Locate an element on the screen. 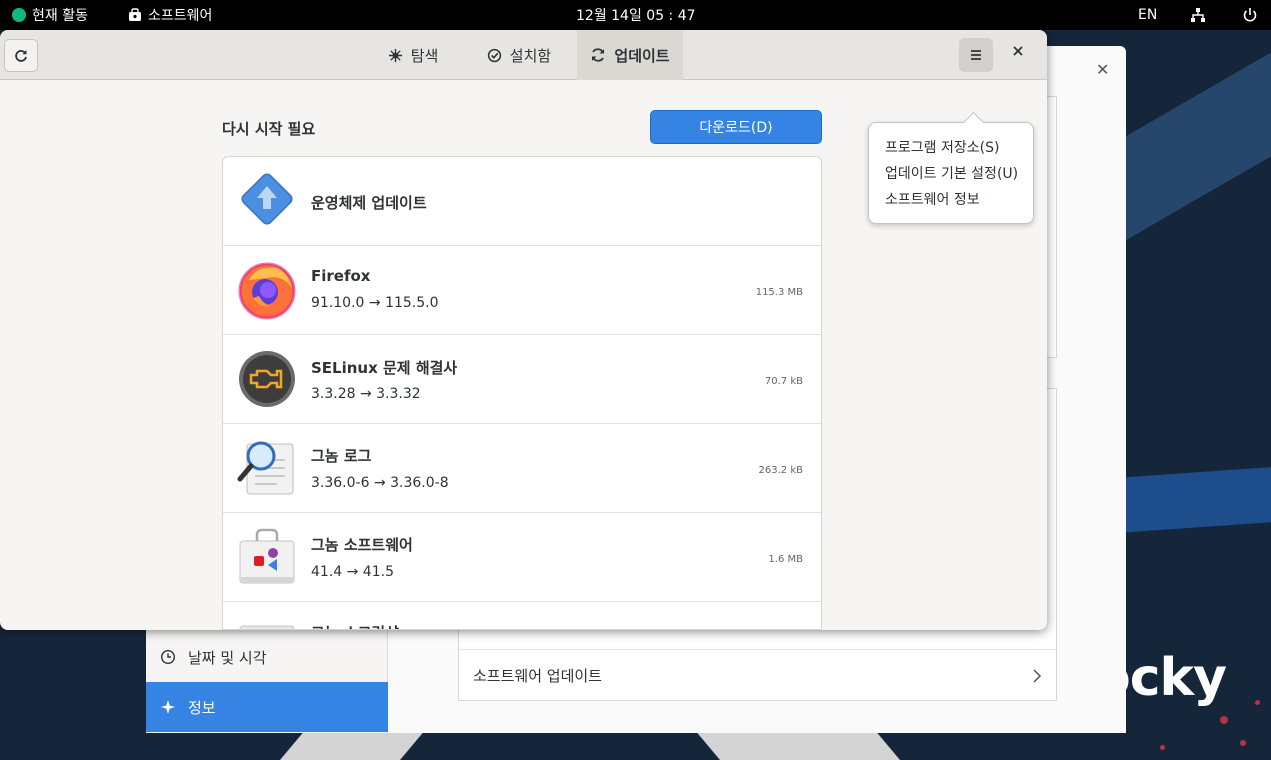 Image resolution: width=1271 pixels, height=760 pixels. main-menu-button is located at coordinates (976, 55).